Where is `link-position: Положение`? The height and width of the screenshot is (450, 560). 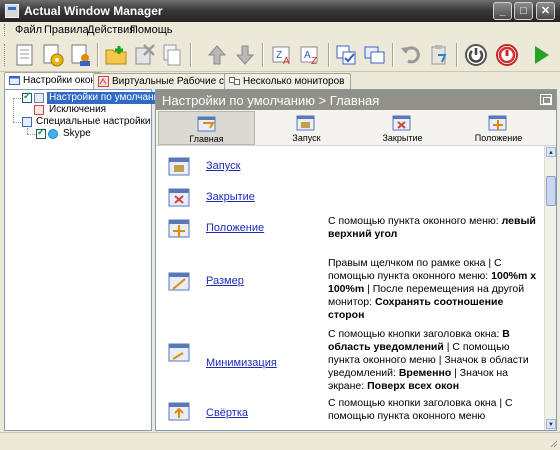
link-position: Положение is located at coordinates (235, 228).